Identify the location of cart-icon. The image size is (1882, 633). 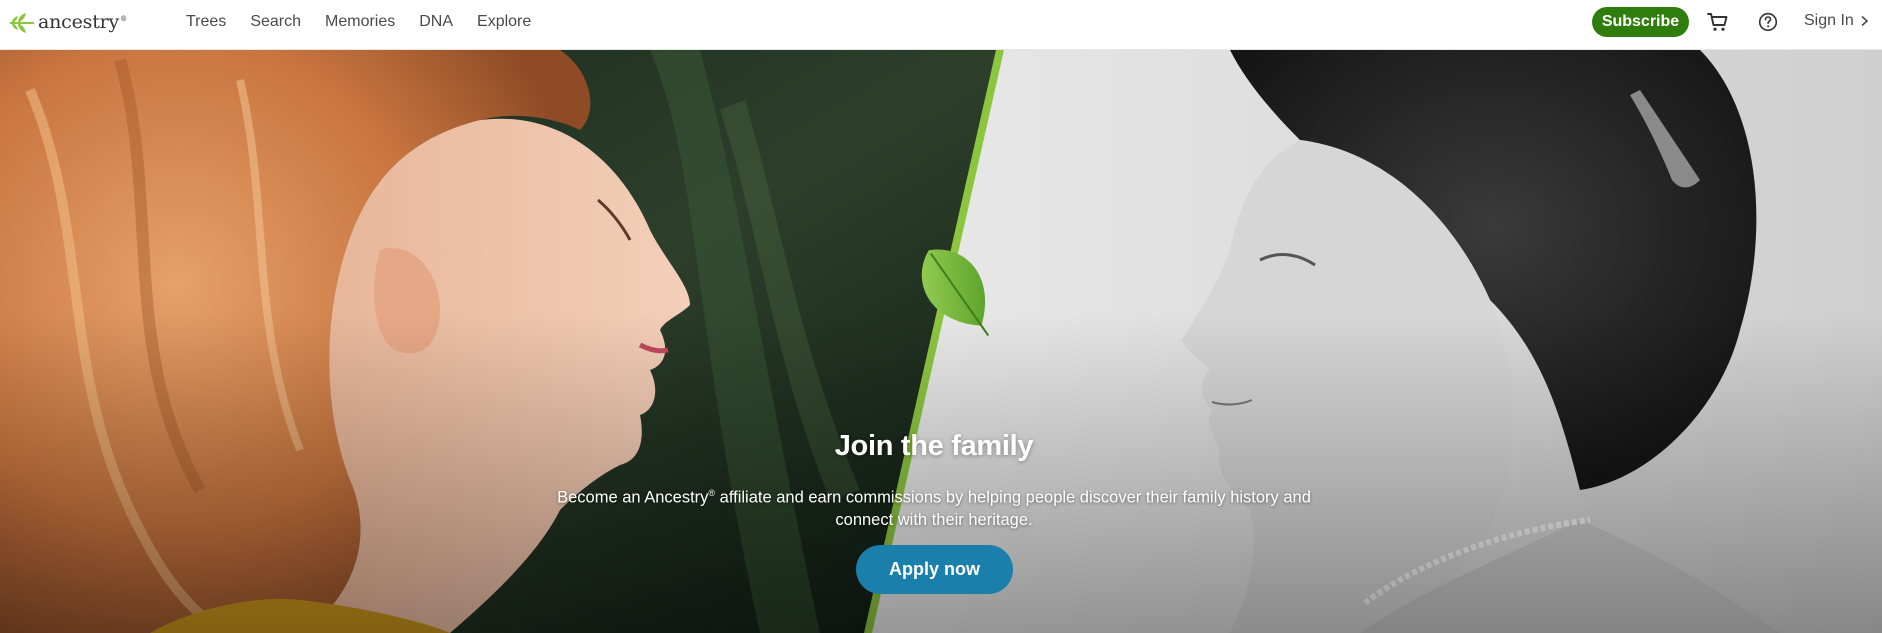
(1718, 22).